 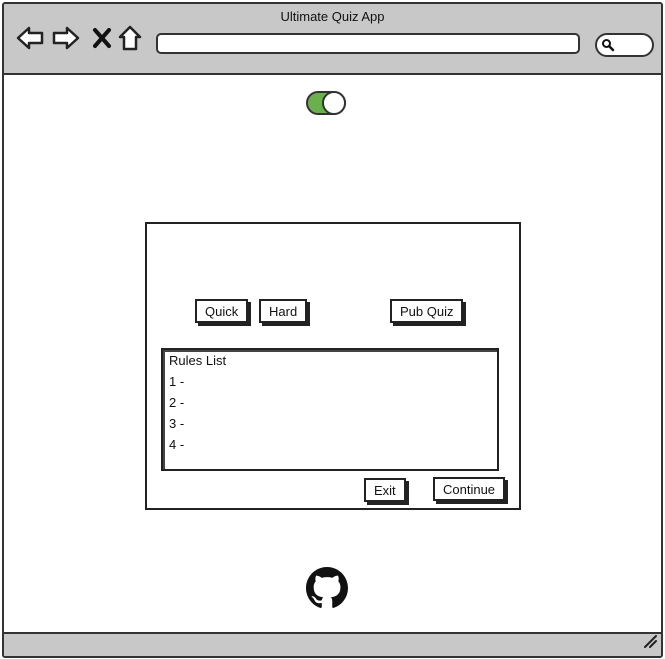 I want to click on rule-item: 3 -, so click(x=177, y=423).